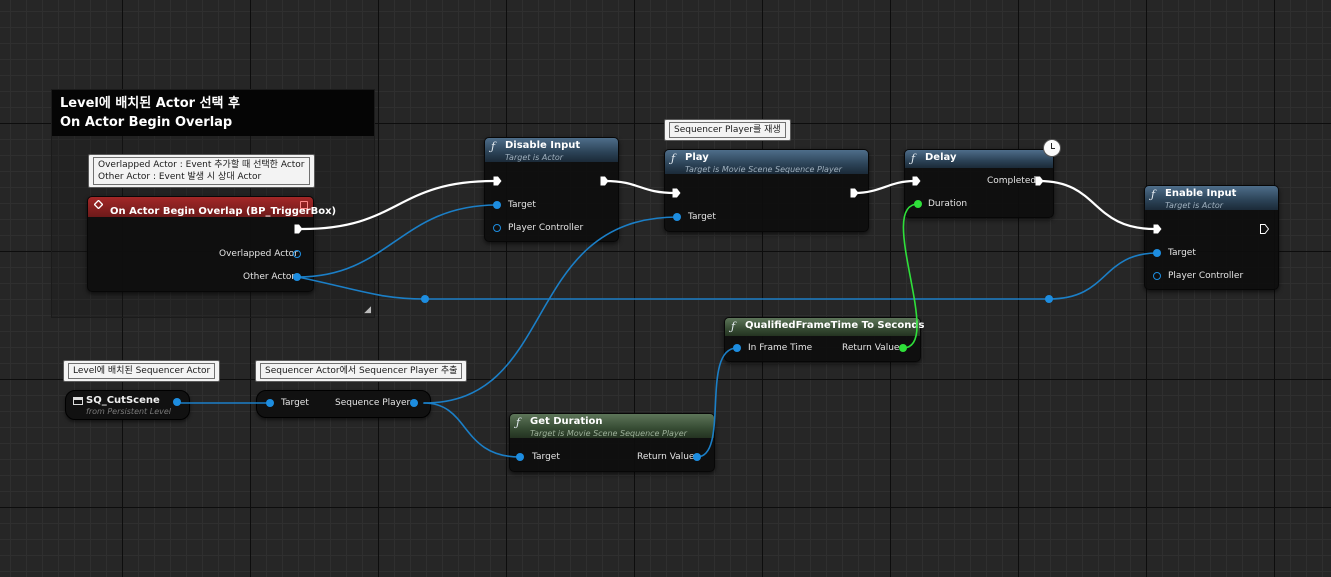 The height and width of the screenshot is (577, 1331). Describe the element at coordinates (903, 348) in the screenshot. I see `qft-return-value-pin` at that location.